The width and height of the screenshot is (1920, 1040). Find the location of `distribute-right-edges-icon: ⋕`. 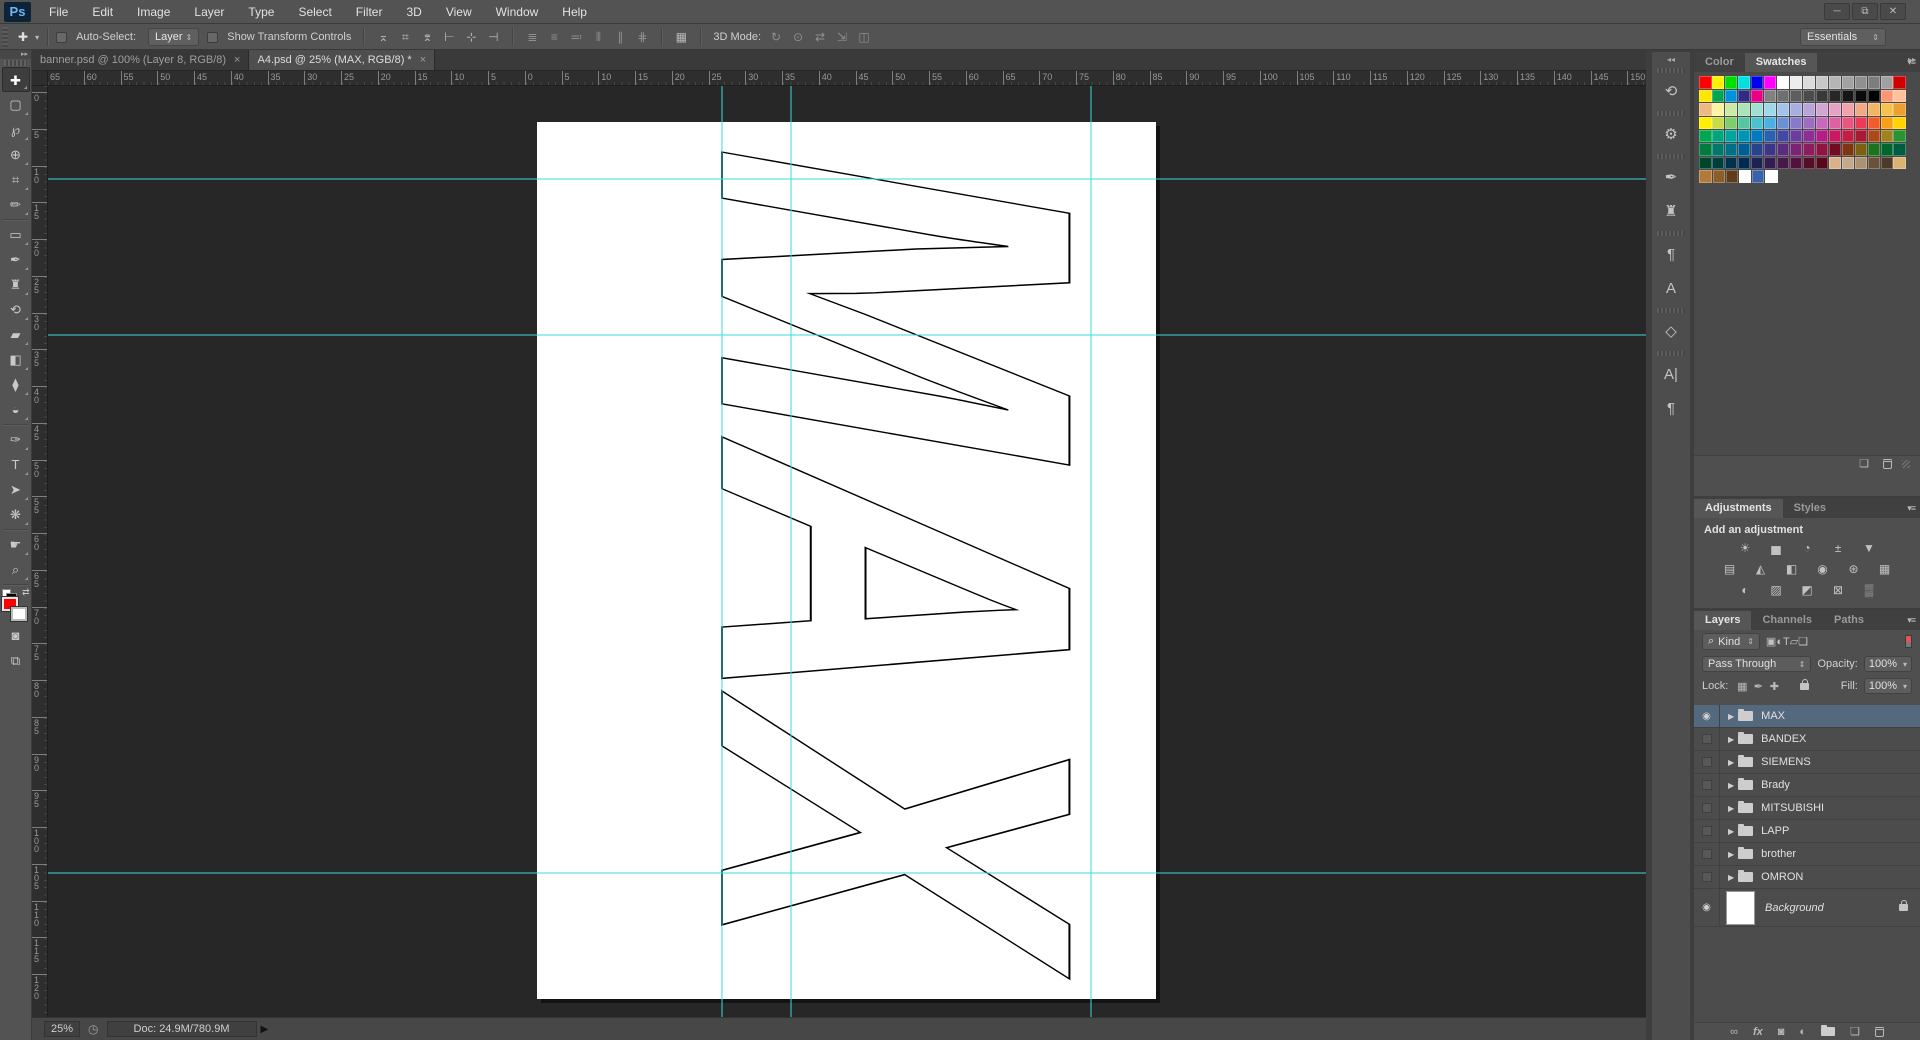

distribute-right-edges-icon: ⋕ is located at coordinates (642, 37).